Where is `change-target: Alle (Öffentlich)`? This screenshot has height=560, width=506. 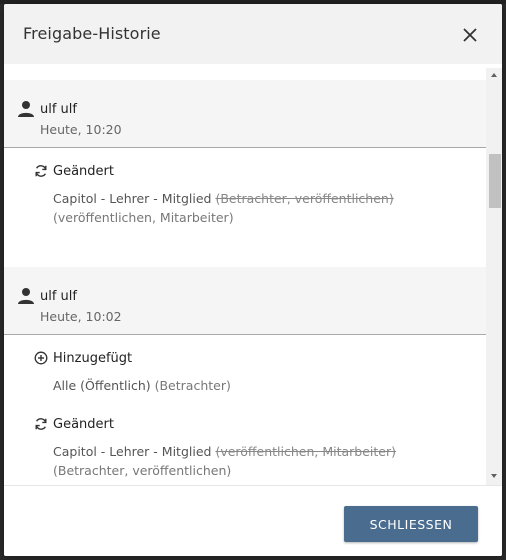
change-target: Alle (Öffentlich) is located at coordinates (102, 385).